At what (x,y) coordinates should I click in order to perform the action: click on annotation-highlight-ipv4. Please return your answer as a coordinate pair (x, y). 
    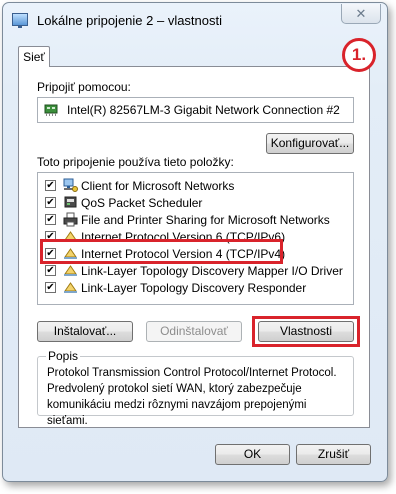
    Looking at the image, I should click on (161, 251).